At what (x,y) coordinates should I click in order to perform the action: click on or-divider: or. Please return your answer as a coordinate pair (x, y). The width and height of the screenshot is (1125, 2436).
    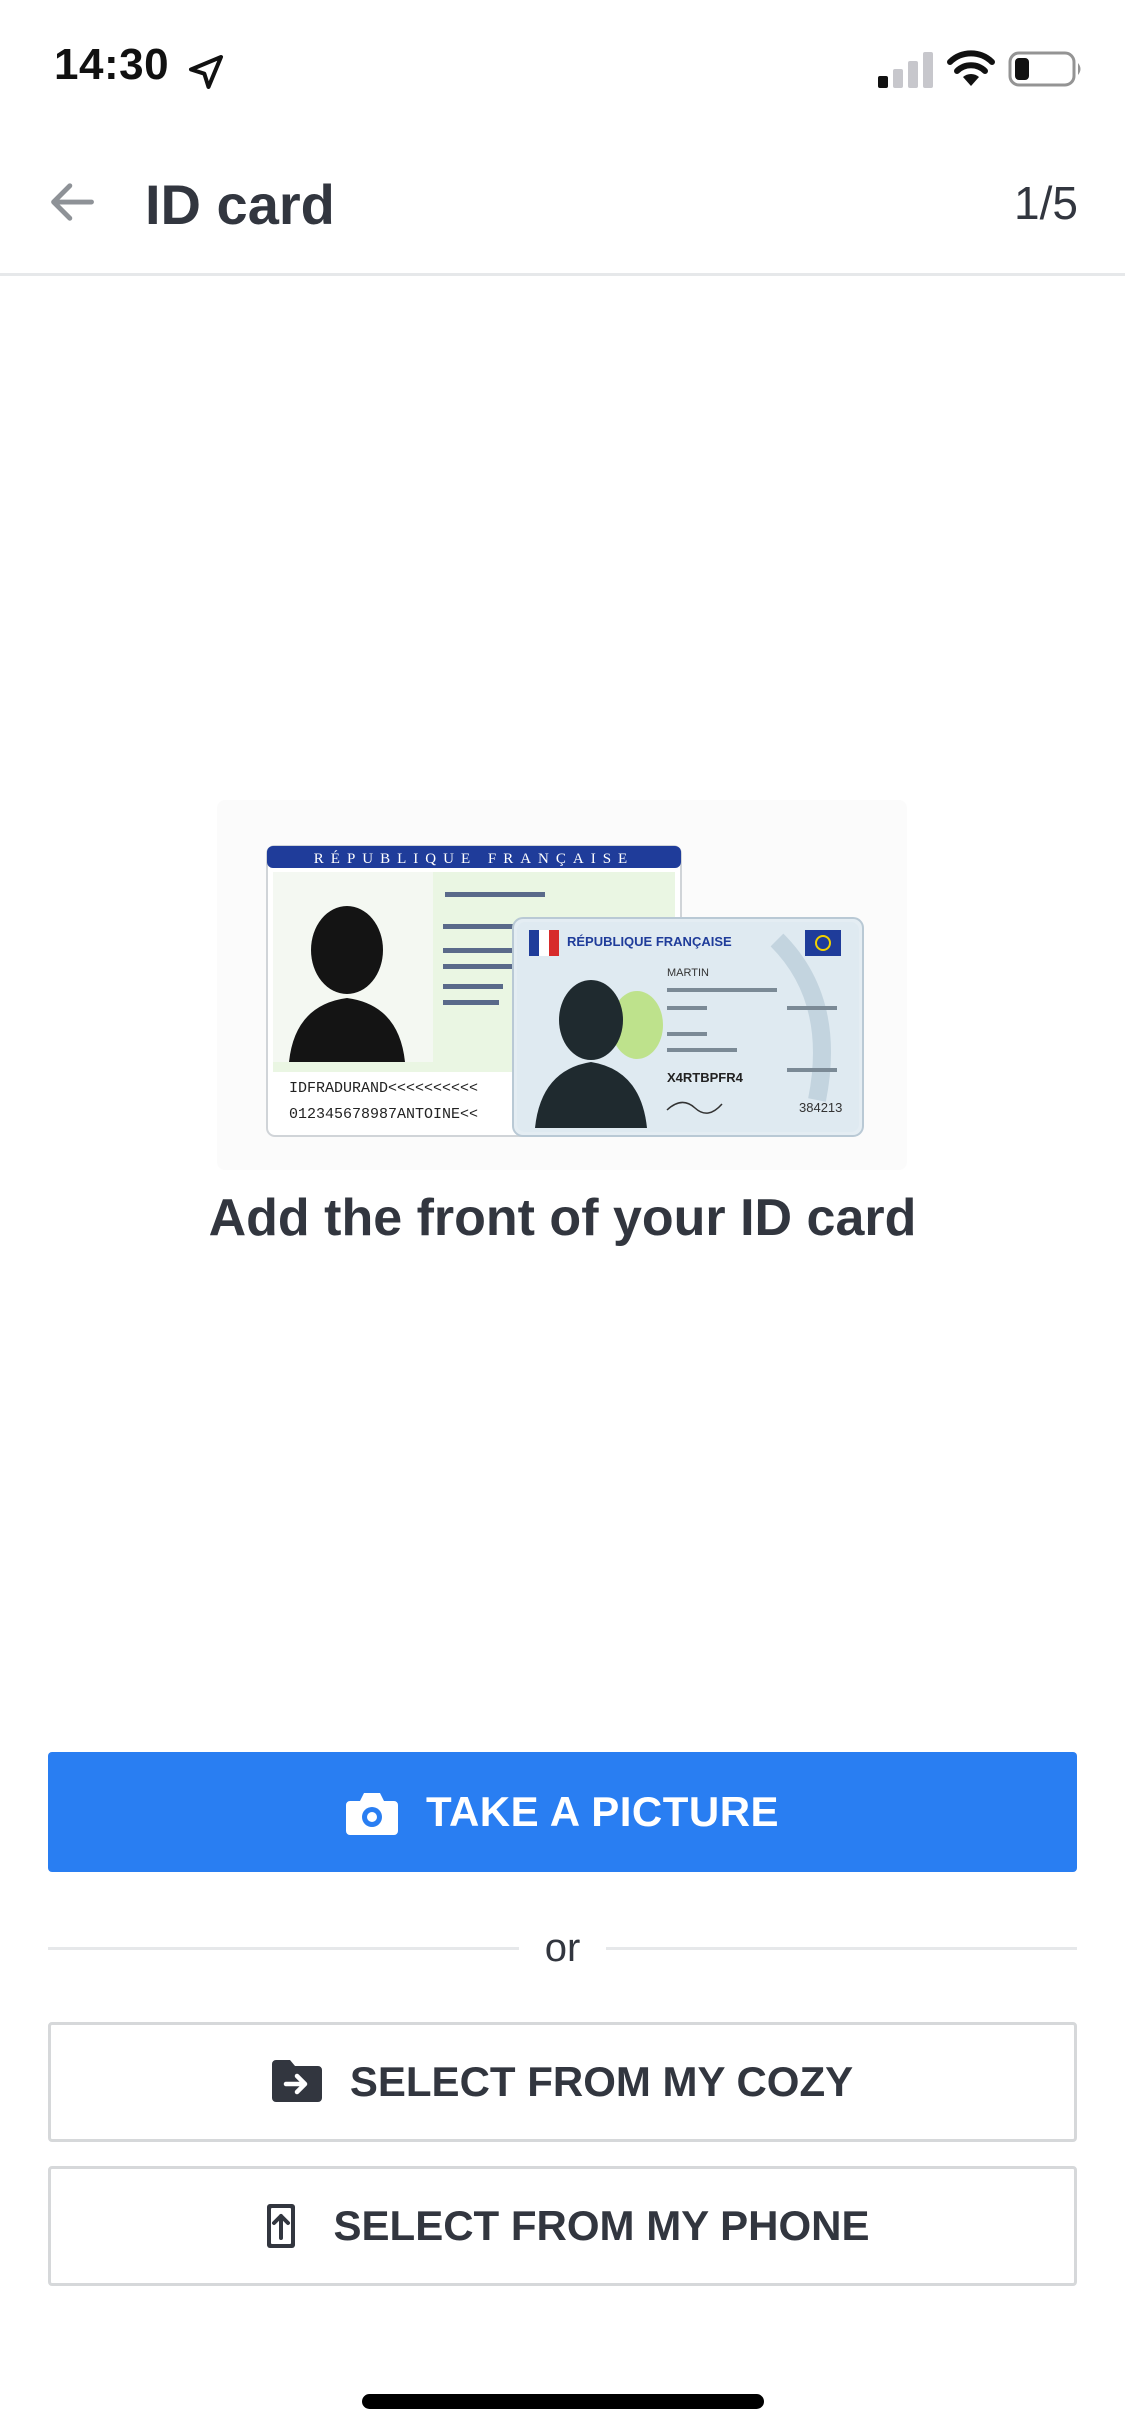
    Looking at the image, I should click on (563, 1948).